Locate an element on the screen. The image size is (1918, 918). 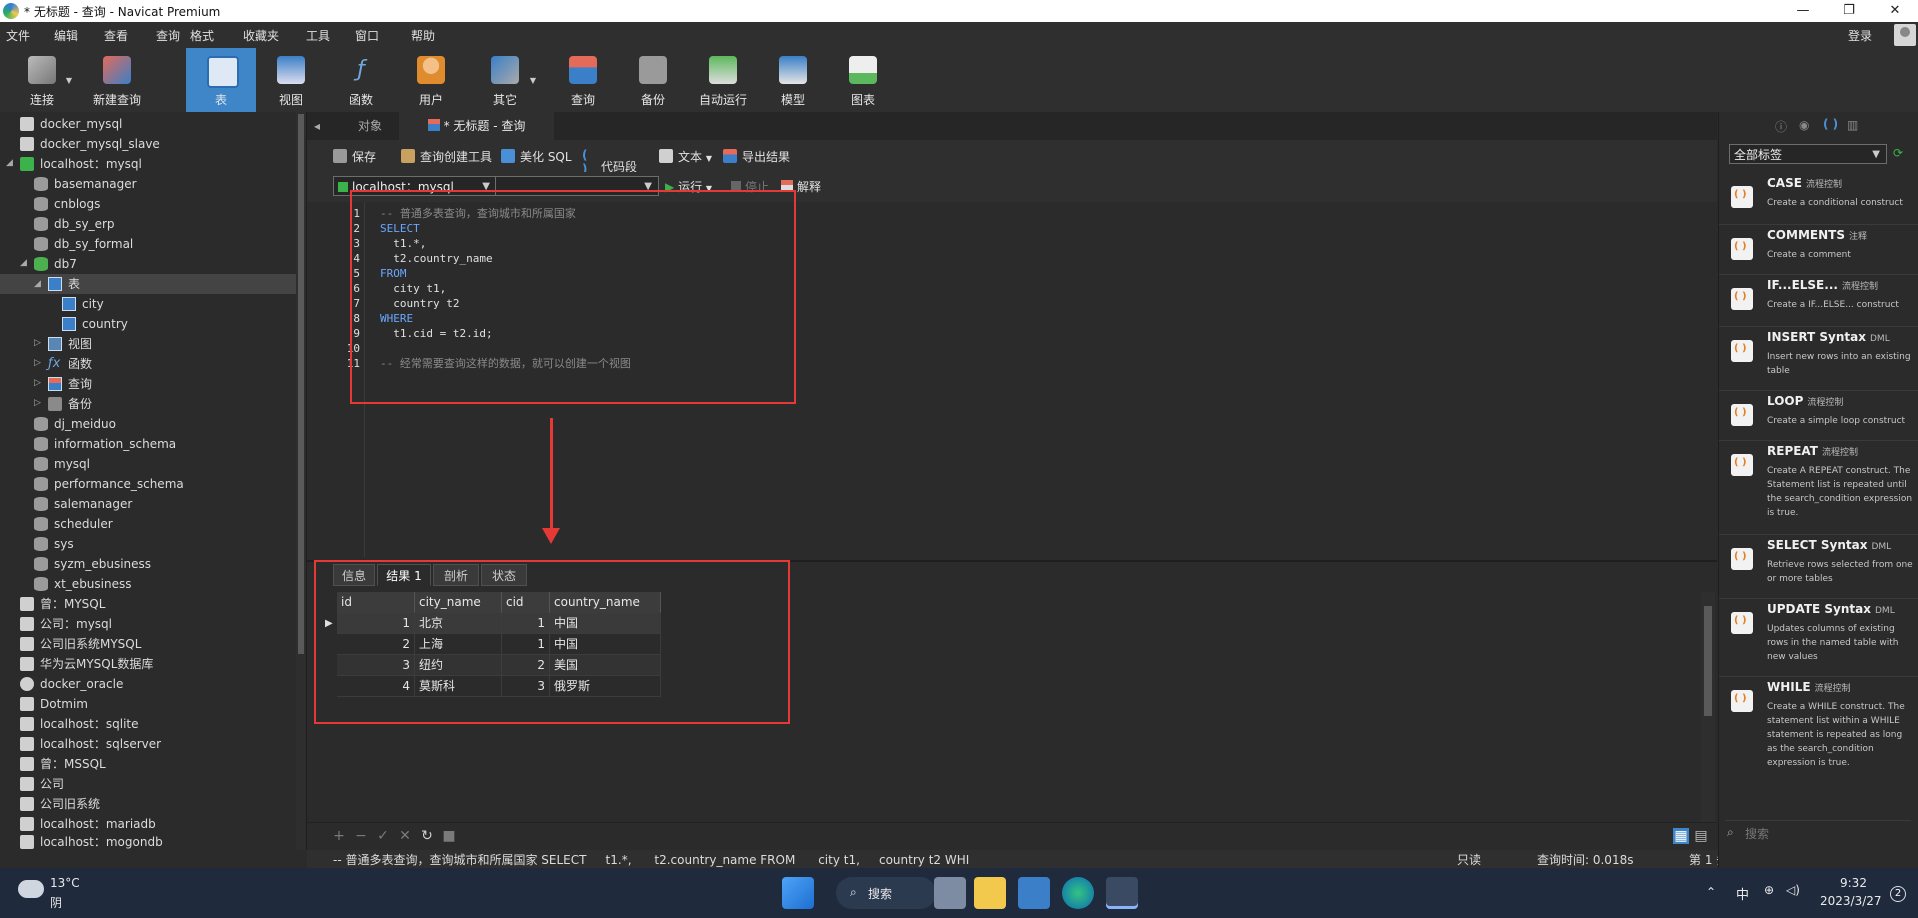
menu-favorites: 收藏夹 is located at coordinates (261, 35).